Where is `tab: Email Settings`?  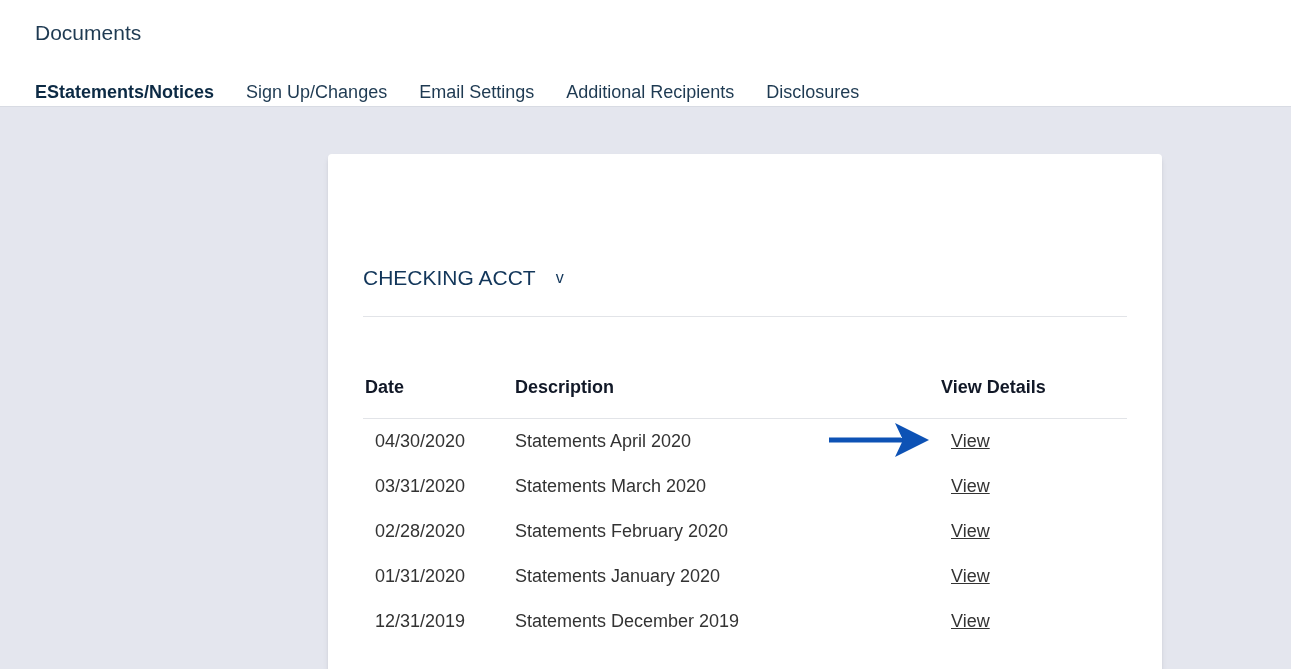 tab: Email Settings is located at coordinates (477, 92).